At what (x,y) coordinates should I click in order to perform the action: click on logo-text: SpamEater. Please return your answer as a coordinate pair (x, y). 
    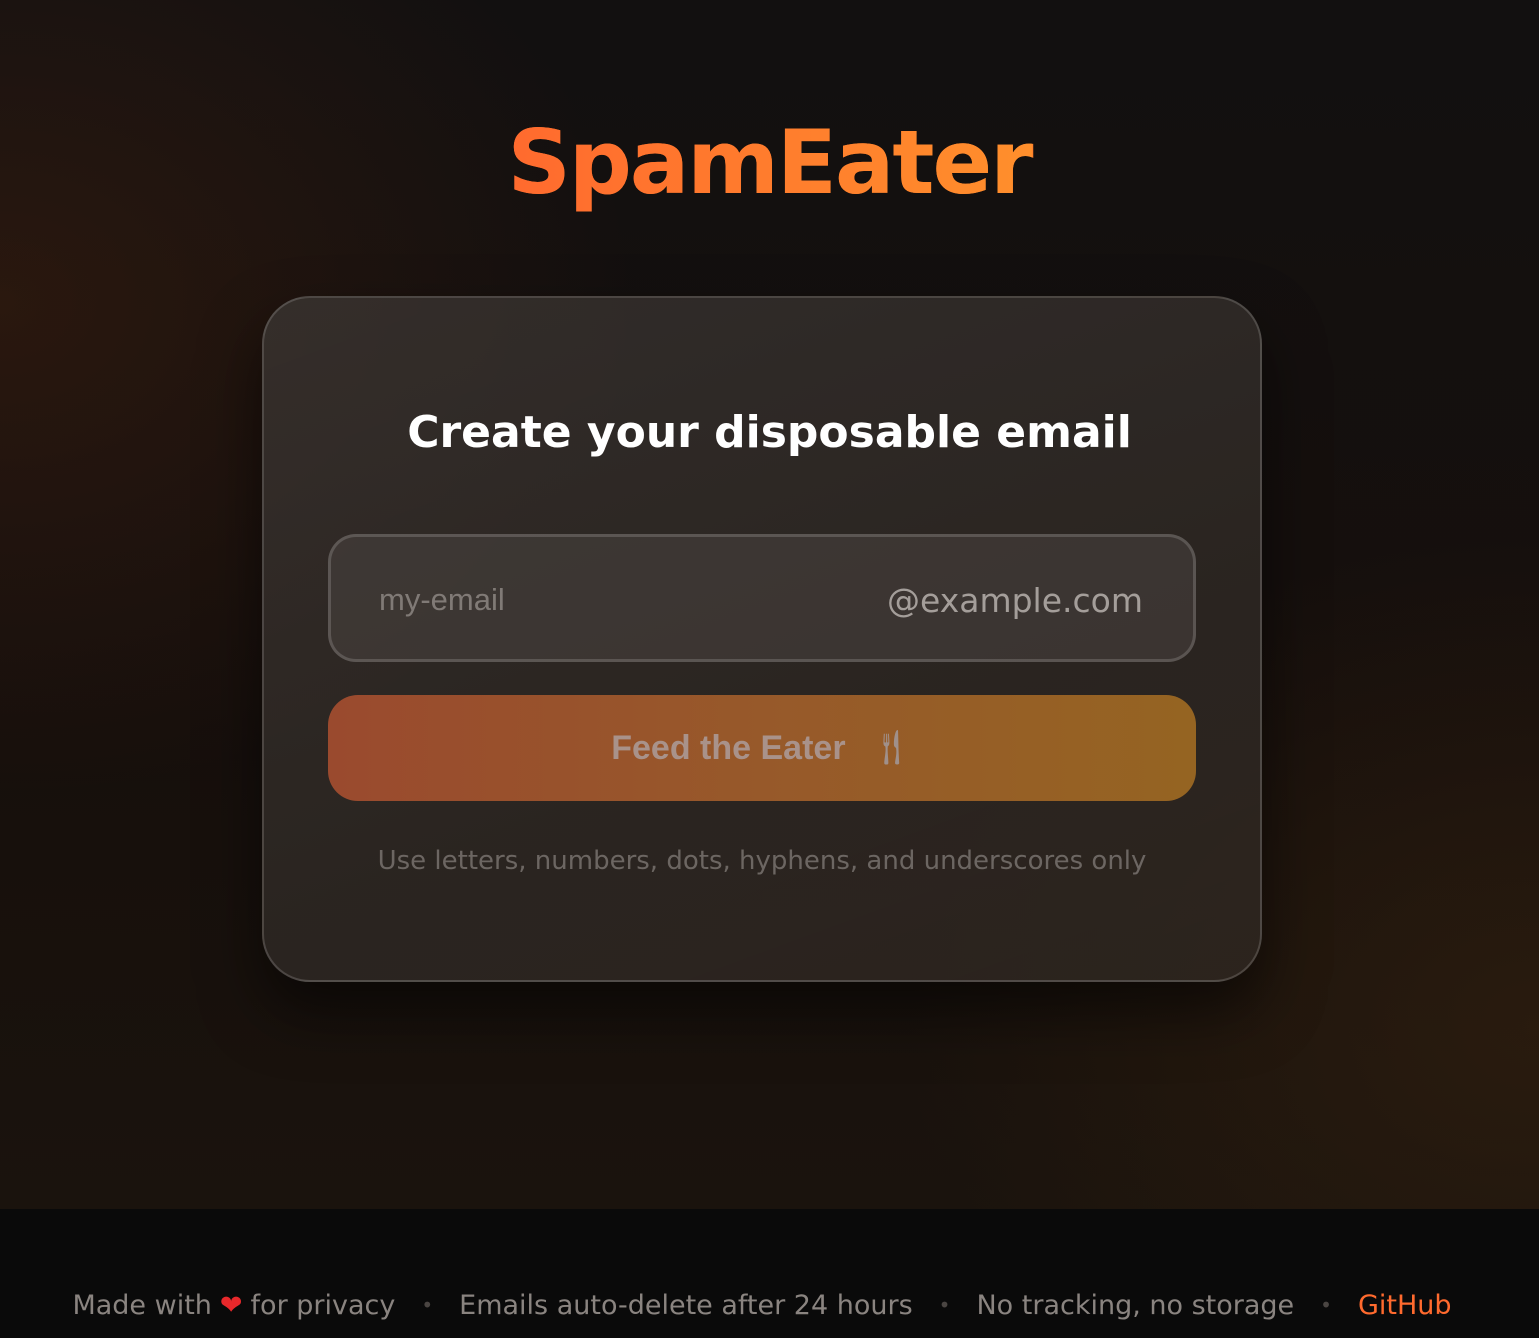
    Looking at the image, I should click on (770, 162).